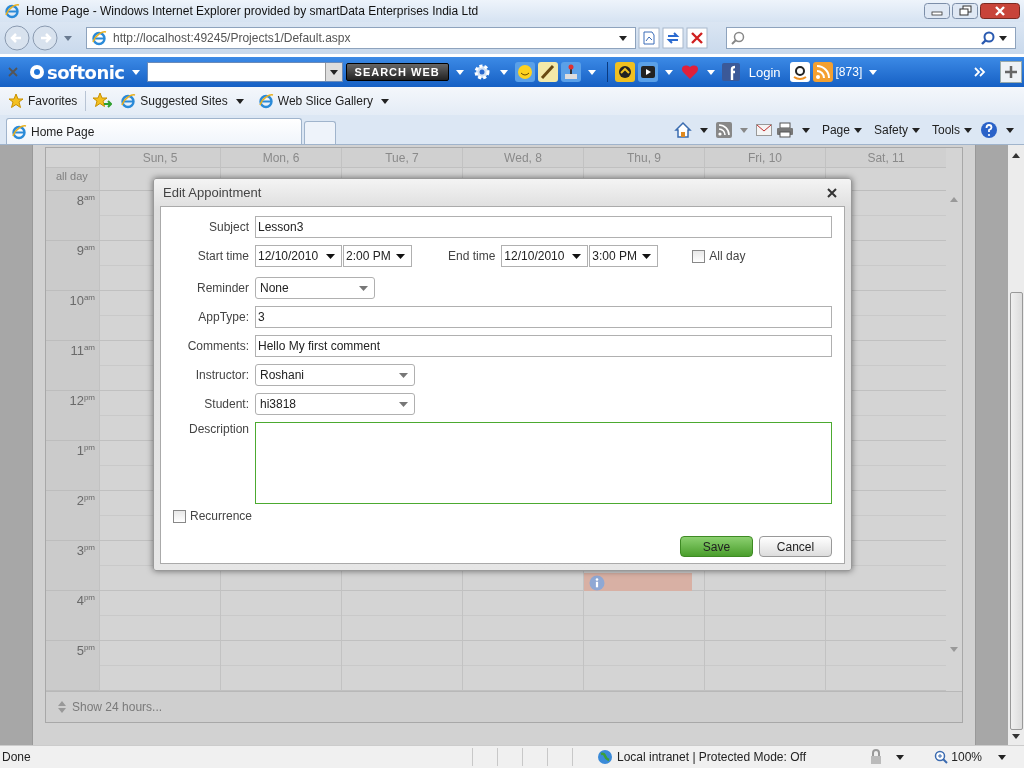  What do you see at coordinates (72, 616) in the screenshot?
I see `time-label: 4$^{pm}$` at bounding box center [72, 616].